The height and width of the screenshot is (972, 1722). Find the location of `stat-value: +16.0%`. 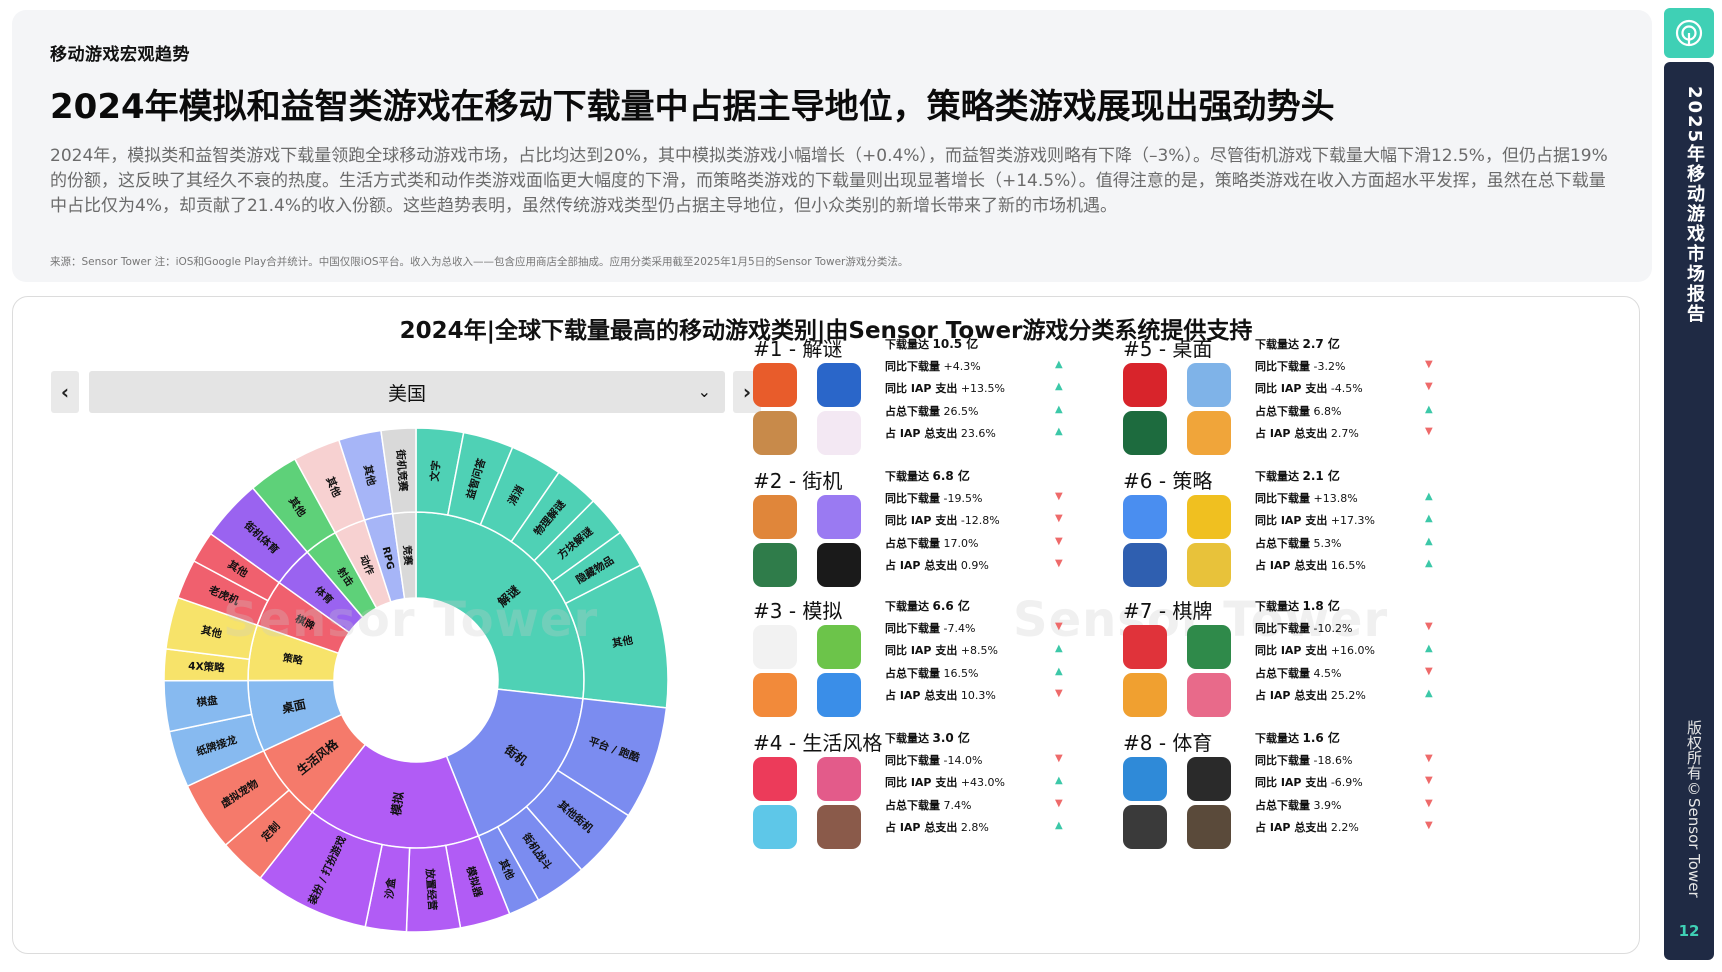

stat-value: +16.0% is located at coordinates (1351, 650).